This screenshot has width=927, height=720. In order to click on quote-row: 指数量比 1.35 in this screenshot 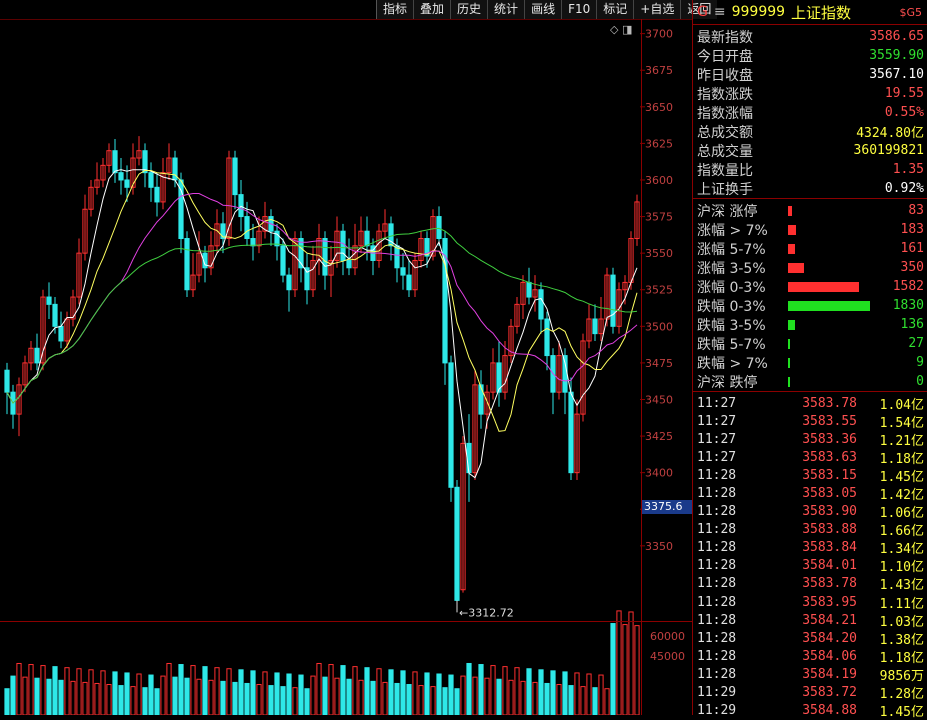, I will do `click(810, 169)`.